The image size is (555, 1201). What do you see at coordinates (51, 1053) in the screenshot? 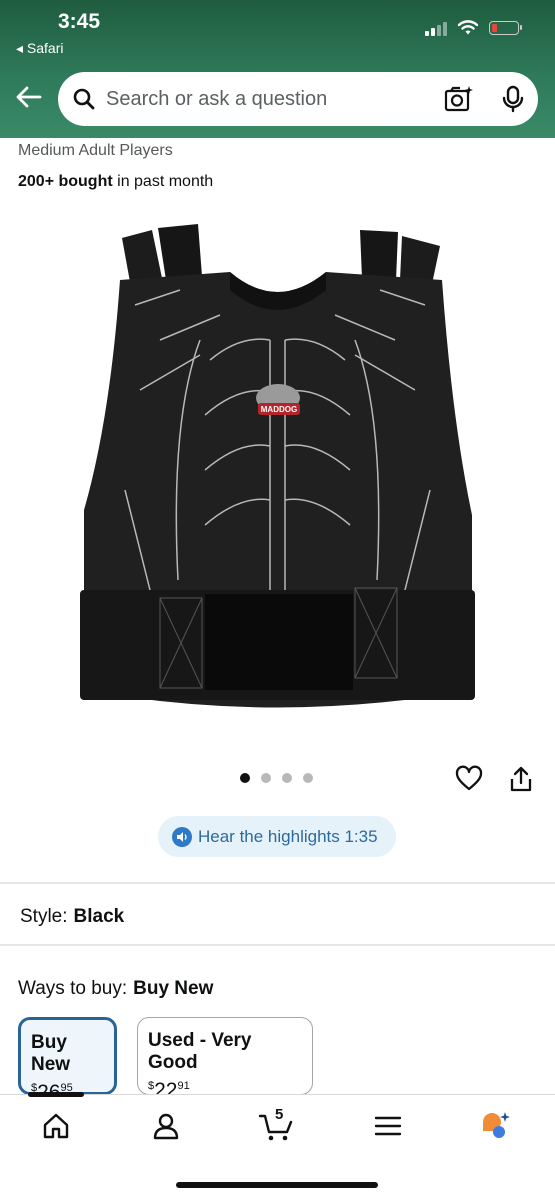
I see `buy-option-label: Buy New` at bounding box center [51, 1053].